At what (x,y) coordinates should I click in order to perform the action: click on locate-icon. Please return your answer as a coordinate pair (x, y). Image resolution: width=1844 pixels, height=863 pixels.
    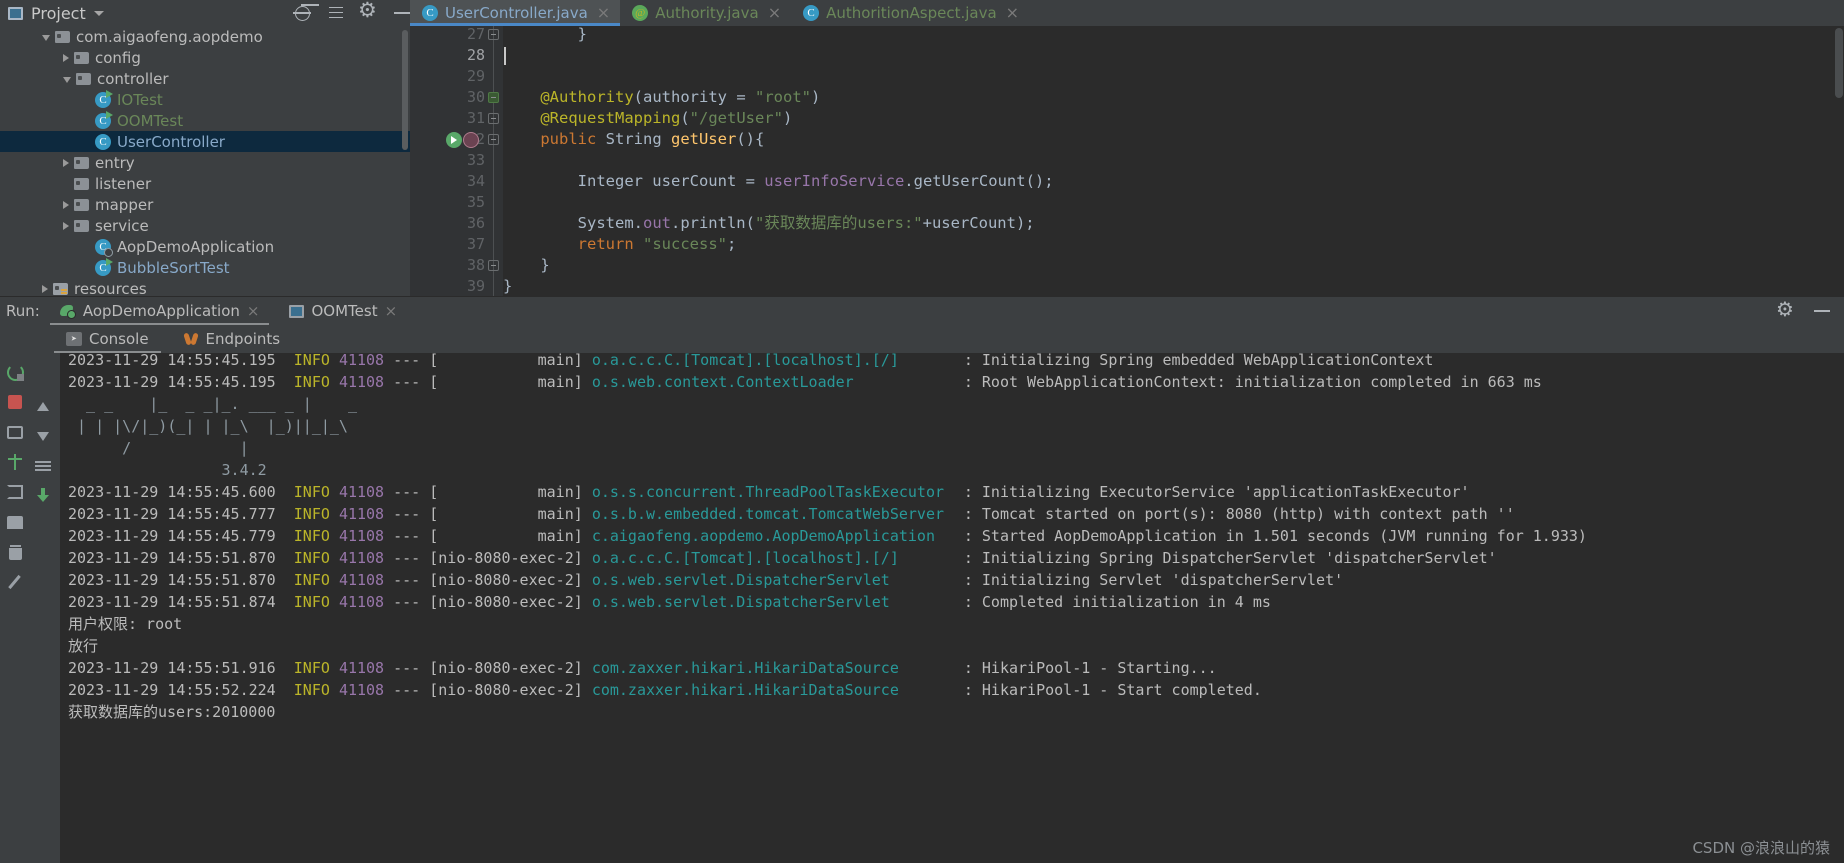
    Looking at the image, I should click on (302, 13).